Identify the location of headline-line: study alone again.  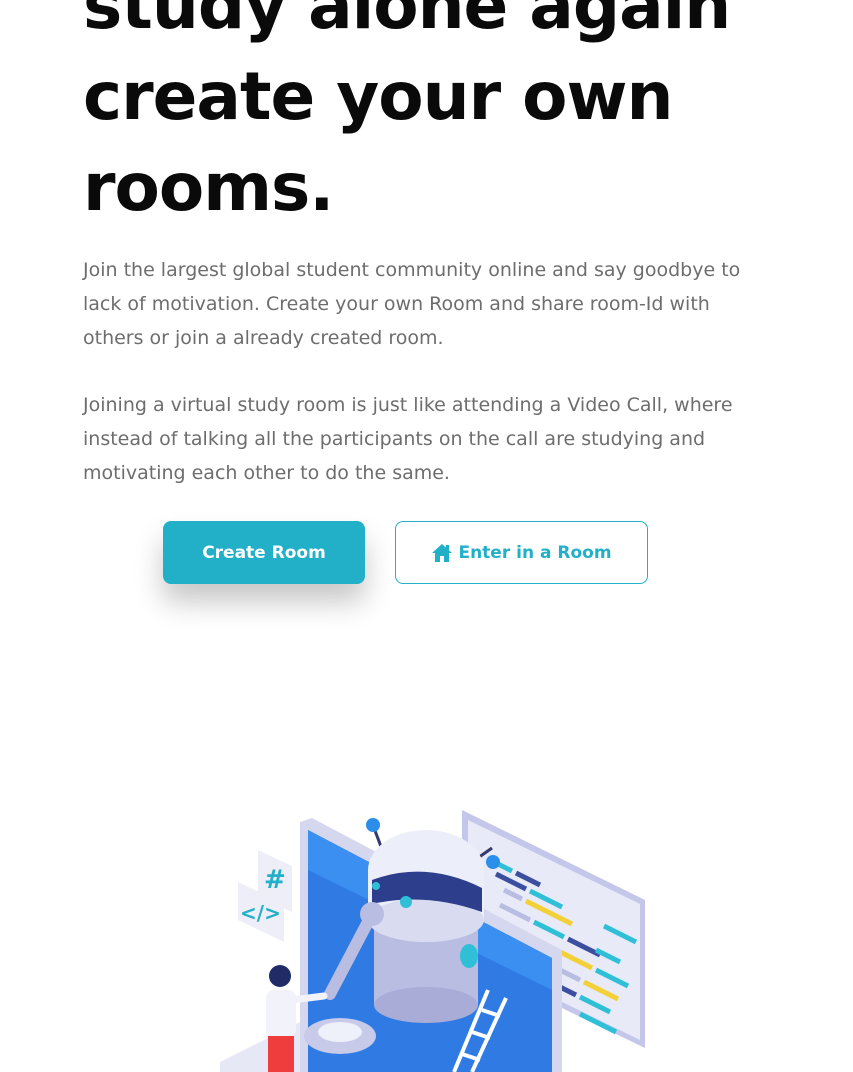
(407, 22).